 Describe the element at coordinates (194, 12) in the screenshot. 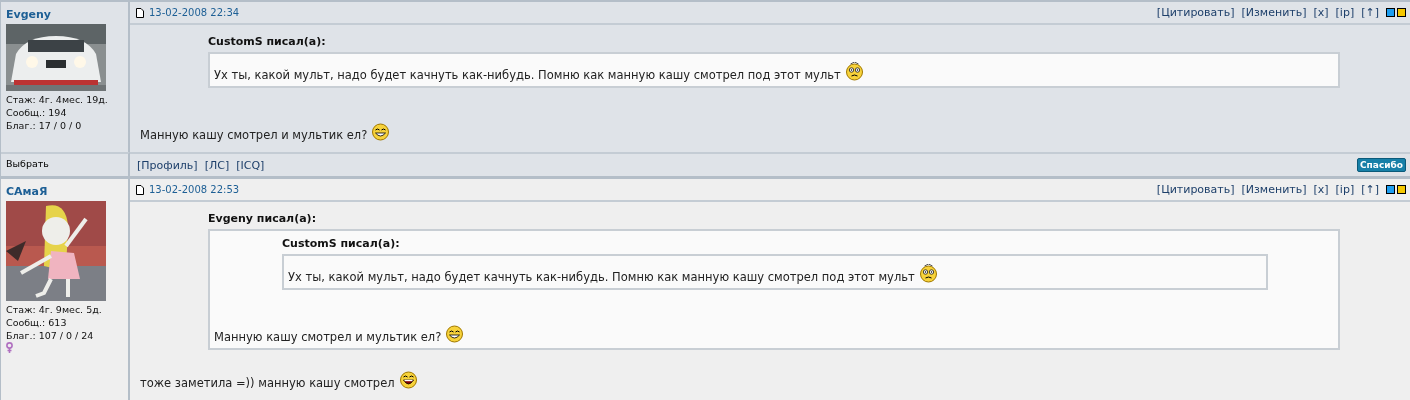

I see `post-date: 13-02-2008 22:34` at that location.